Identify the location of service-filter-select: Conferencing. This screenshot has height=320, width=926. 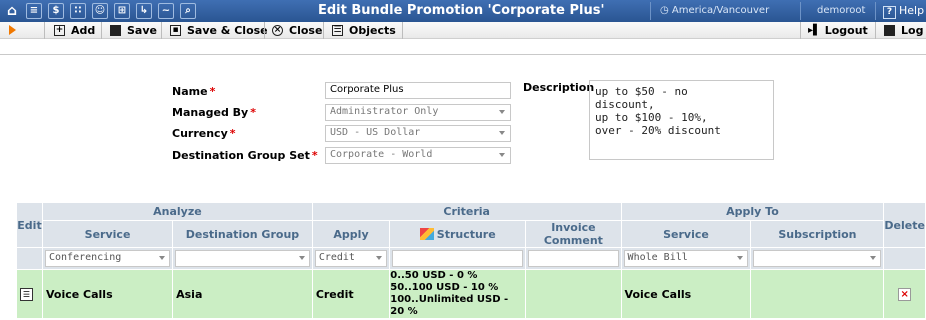
(107, 258).